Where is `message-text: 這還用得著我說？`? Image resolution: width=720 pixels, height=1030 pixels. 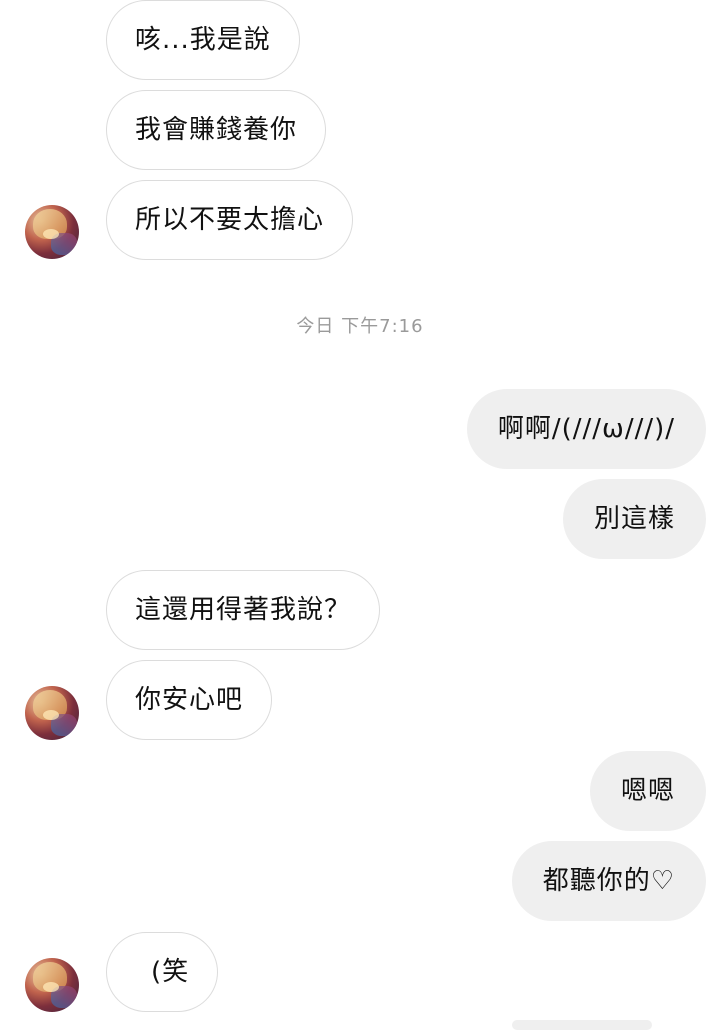
message-text: 這還用得著我說？ is located at coordinates (243, 610).